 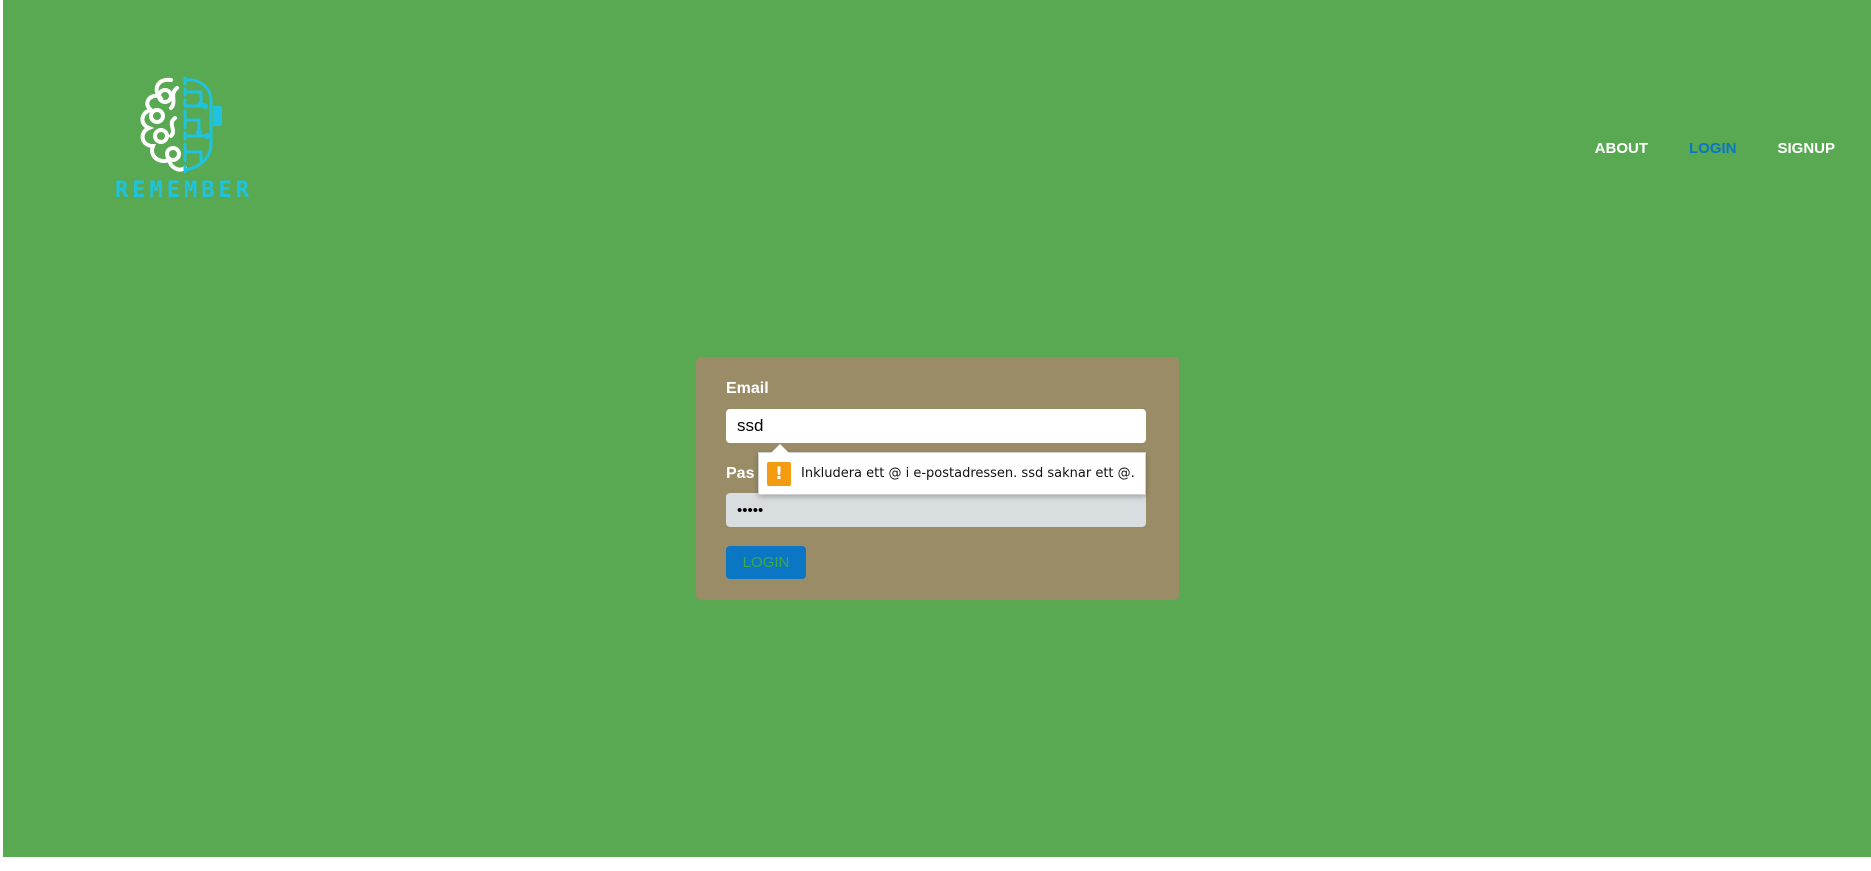 I want to click on login-button: LOGIN, so click(x=766, y=562).